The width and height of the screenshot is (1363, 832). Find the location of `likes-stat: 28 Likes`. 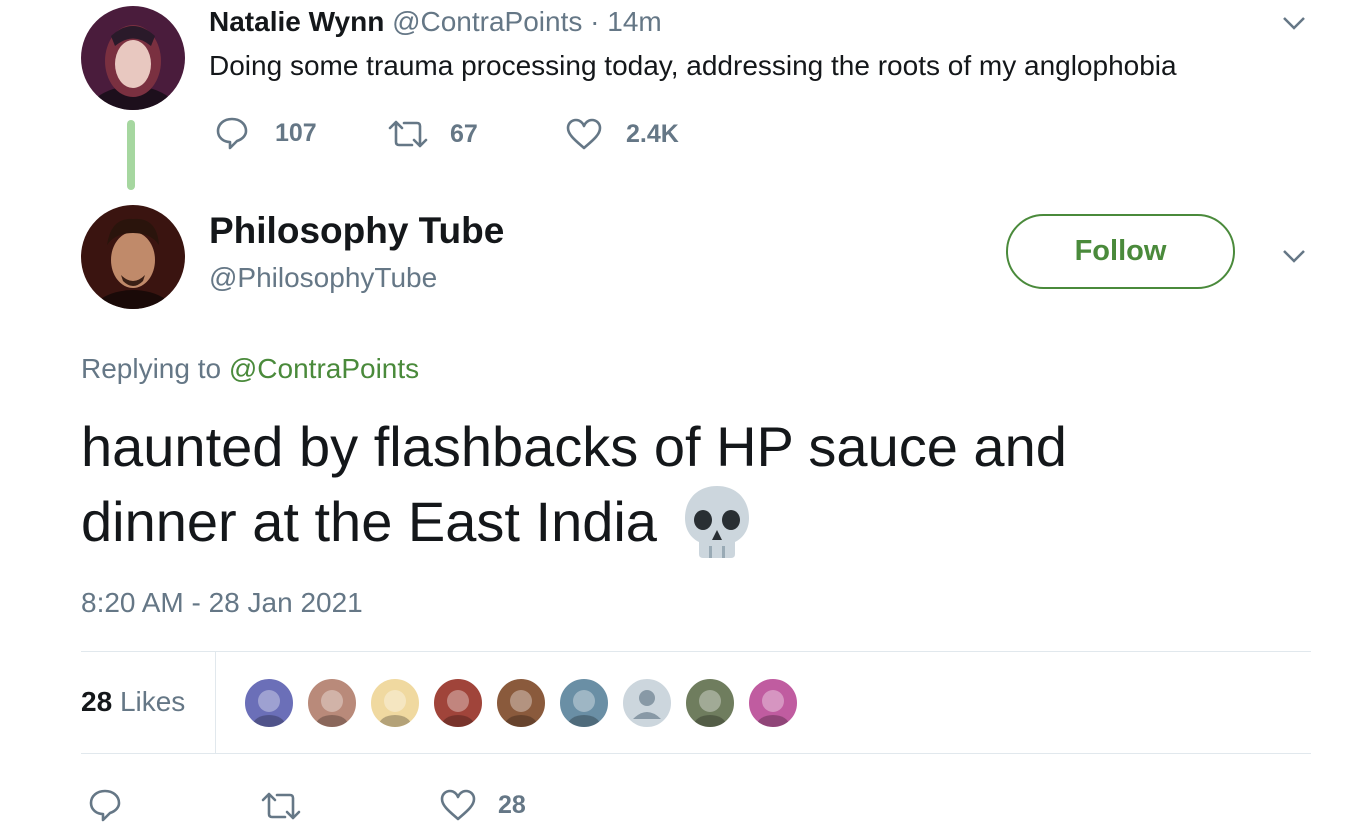

likes-stat: 28 Likes is located at coordinates (133, 702).